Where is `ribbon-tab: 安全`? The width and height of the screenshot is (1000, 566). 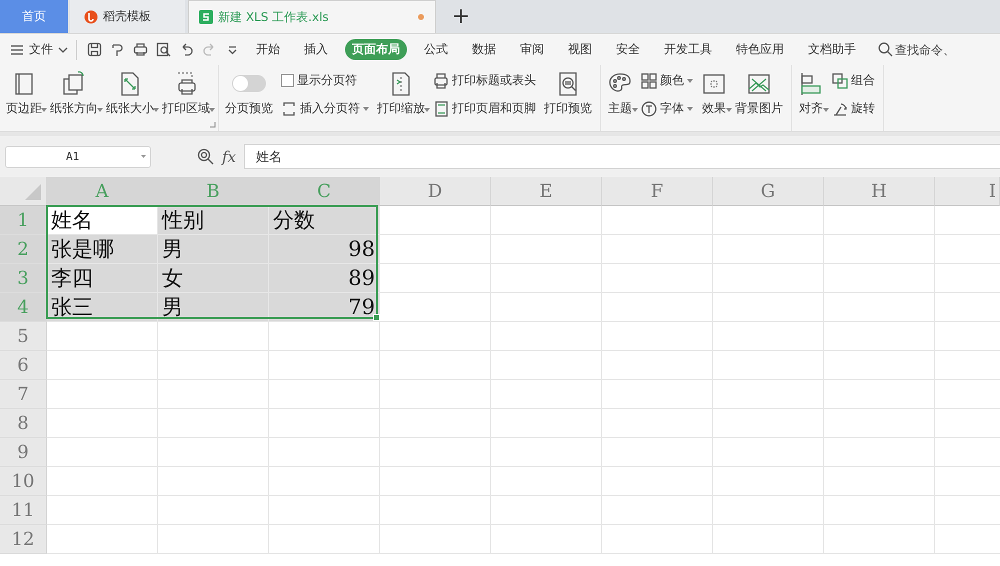
ribbon-tab: 安全 is located at coordinates (628, 49).